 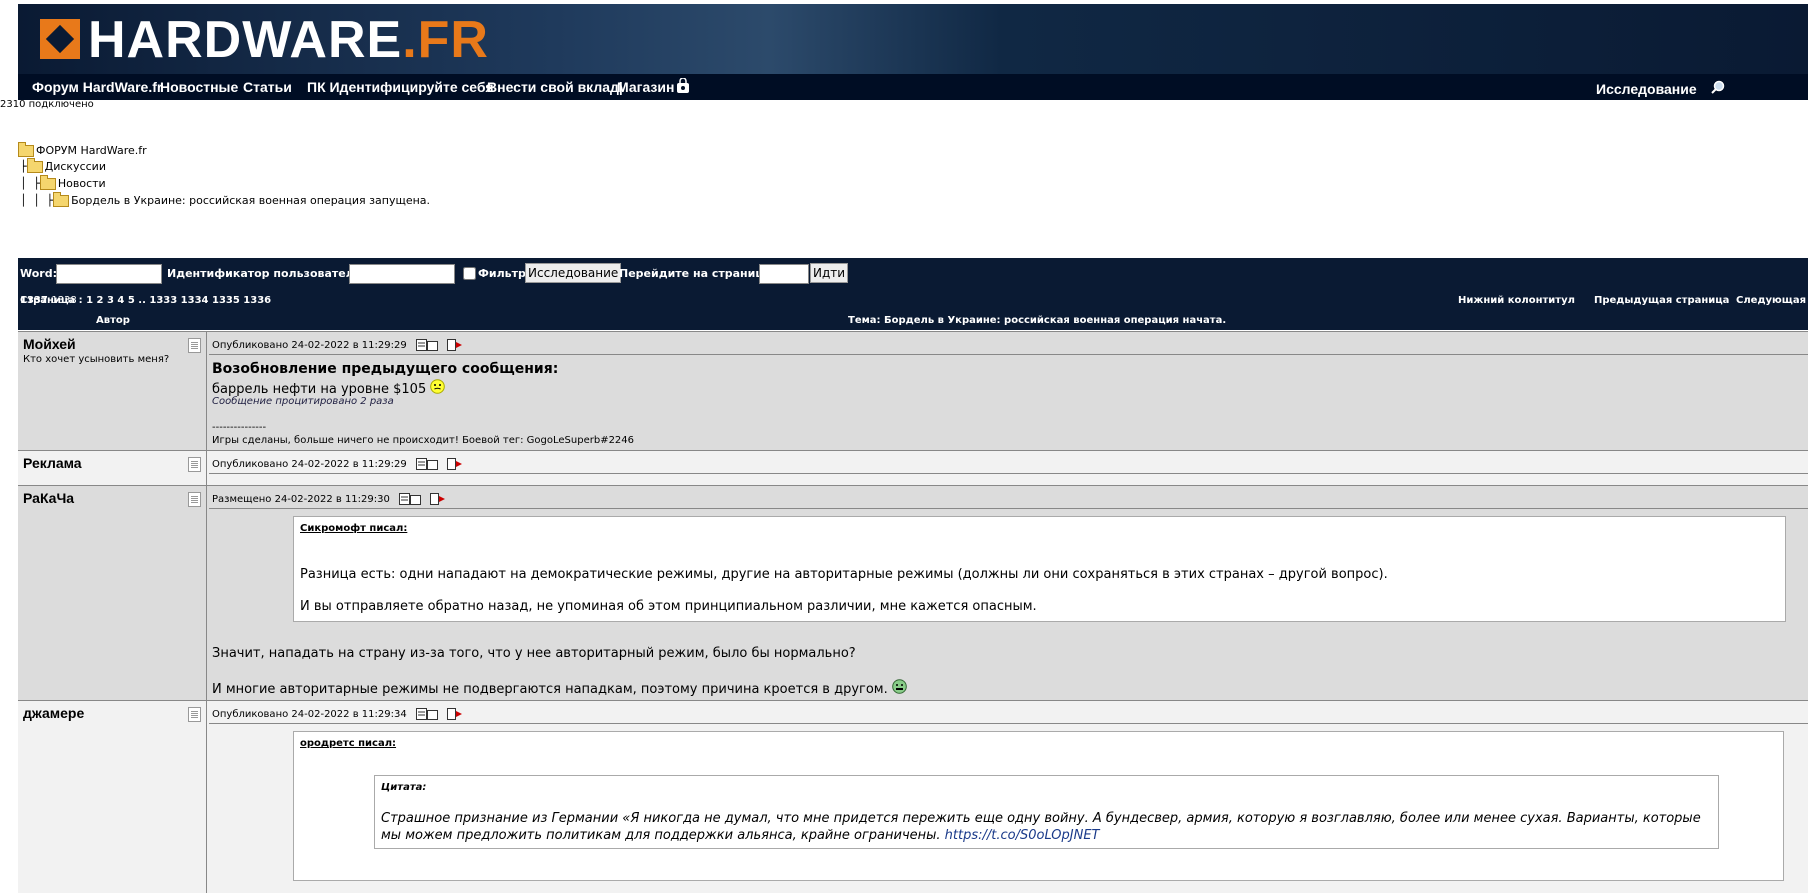 I want to click on author-name: Мойхей, so click(x=49, y=344).